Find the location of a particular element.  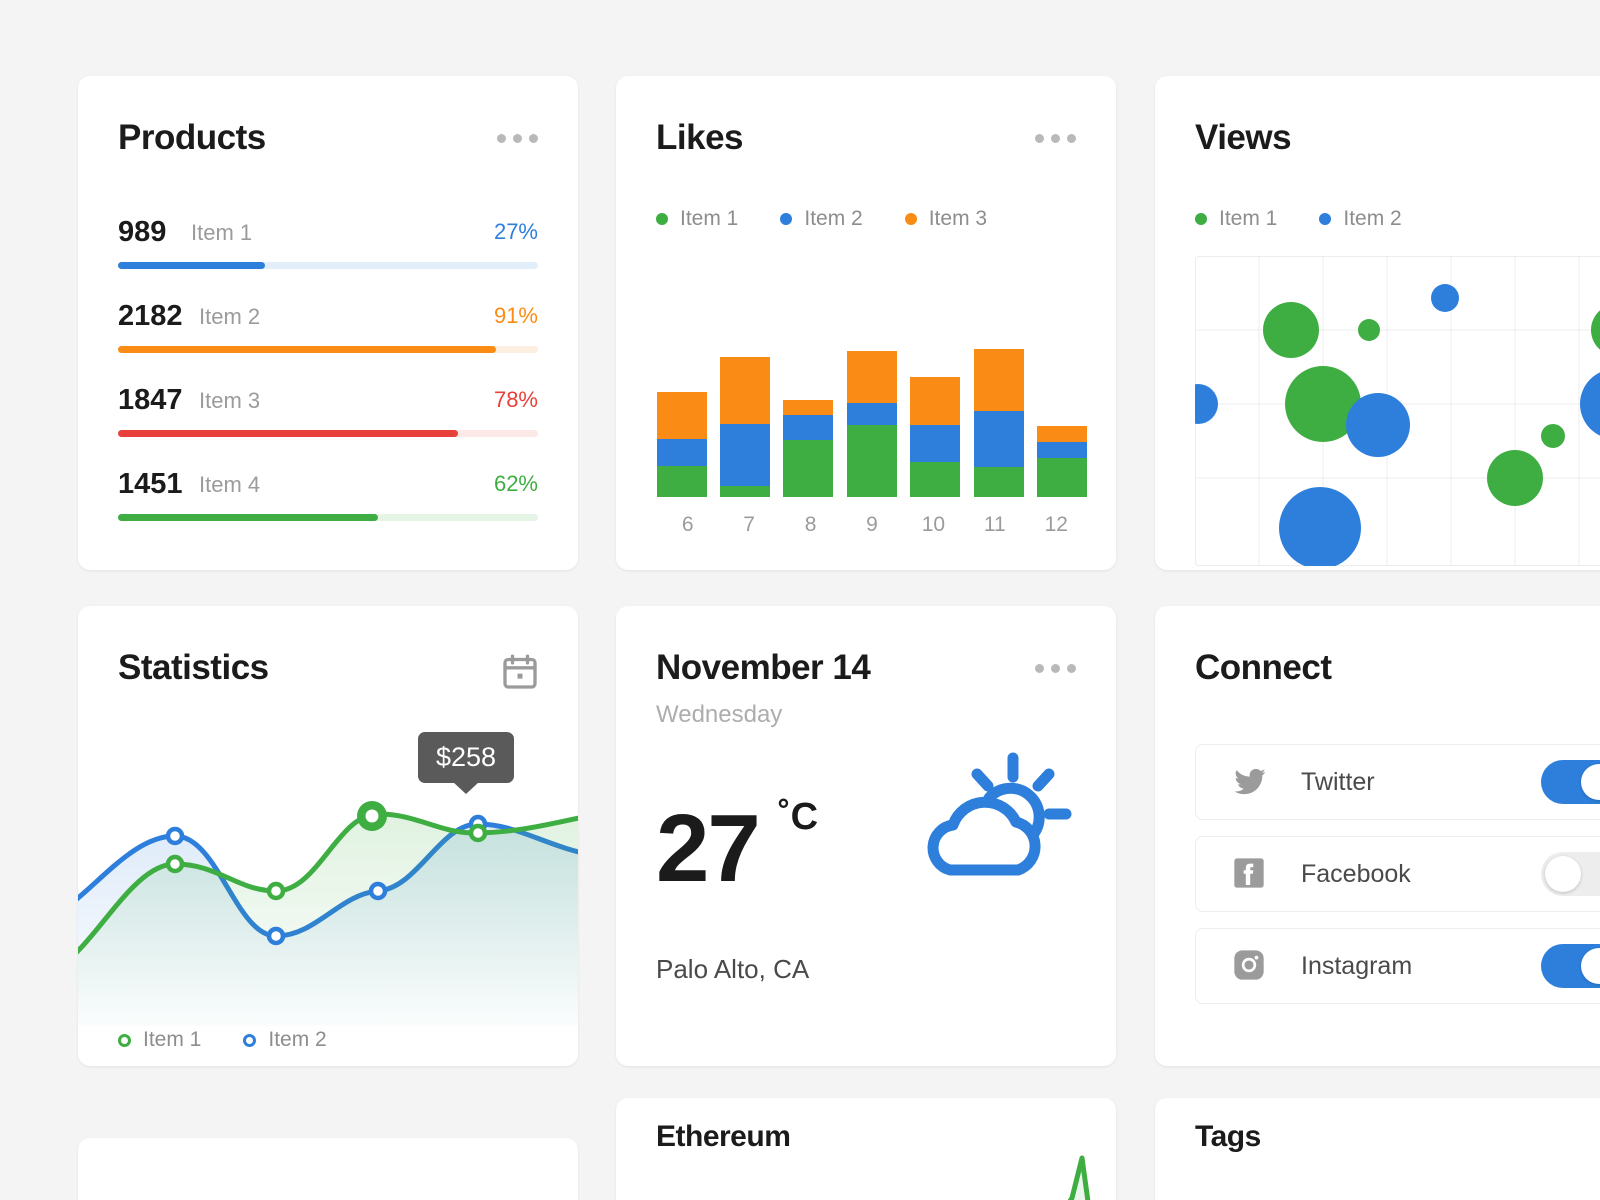

likes-bar-chart is located at coordinates (872, 382).